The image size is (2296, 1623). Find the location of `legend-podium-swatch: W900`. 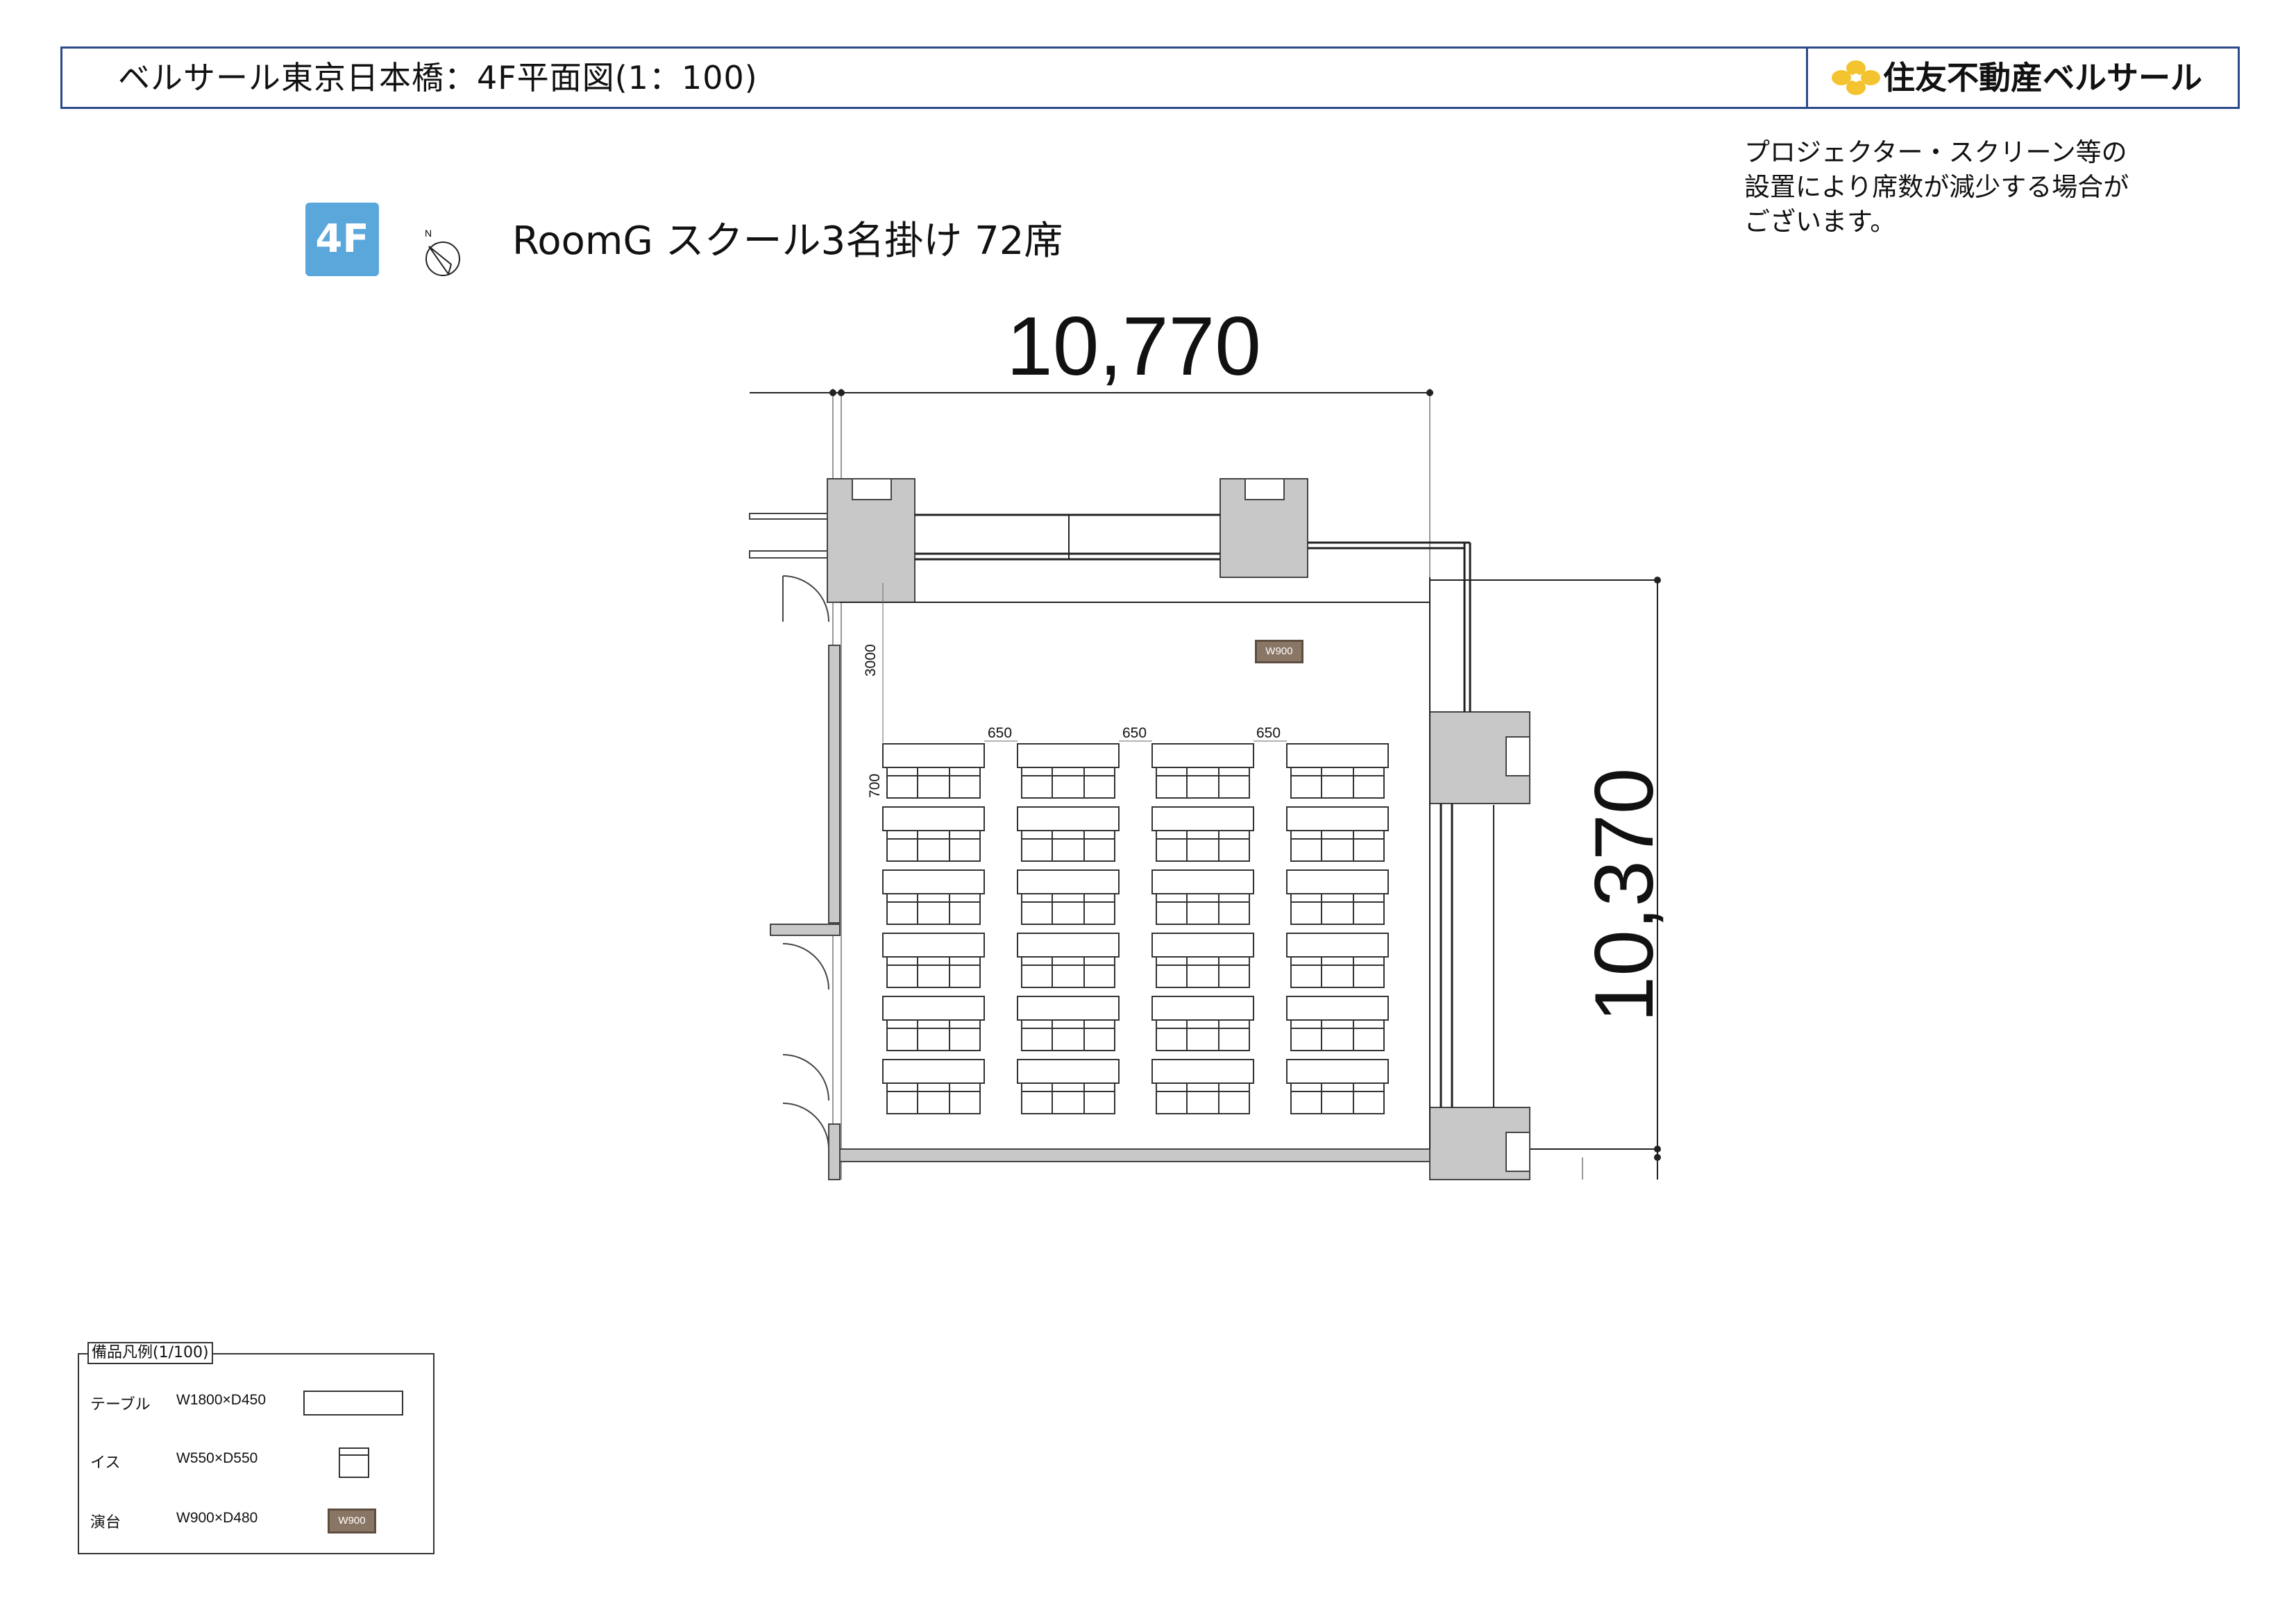

legend-podium-swatch: W900 is located at coordinates (352, 1521).